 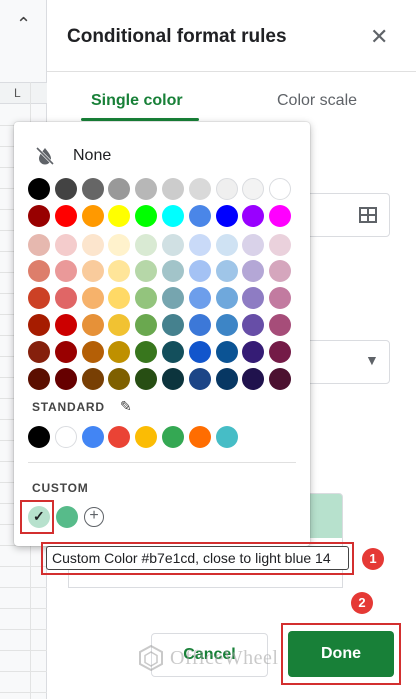 I want to click on row-gridline, so click(x=23, y=650).